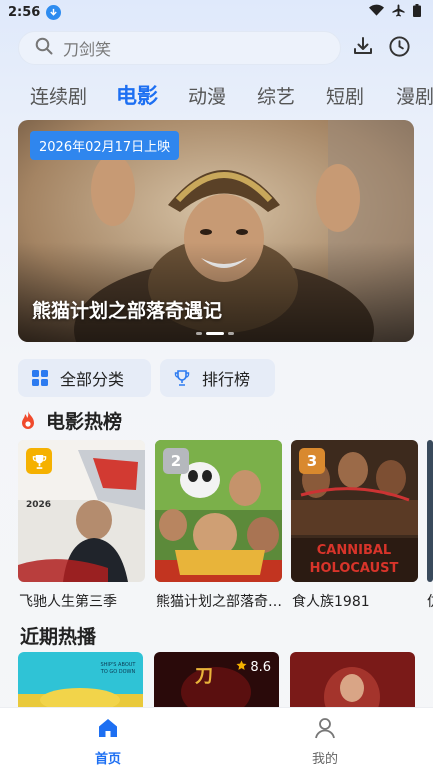  I want to click on nav-mine-label: 我的, so click(324, 759).